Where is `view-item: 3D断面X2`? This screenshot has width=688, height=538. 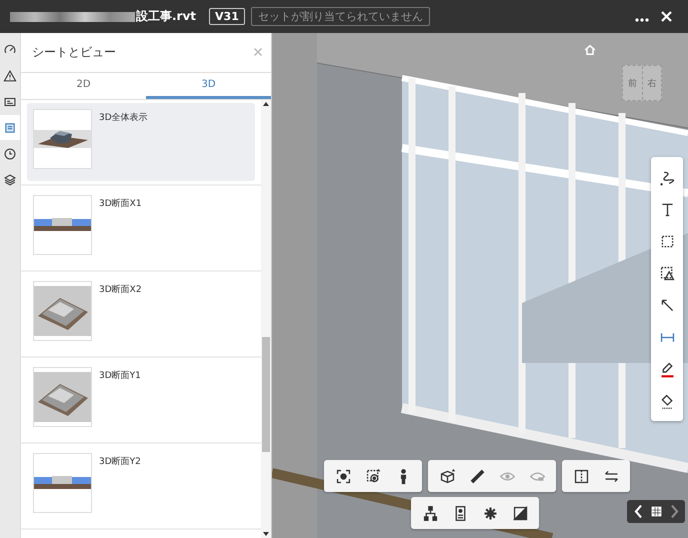 view-item: 3D断面X2 is located at coordinates (141, 314).